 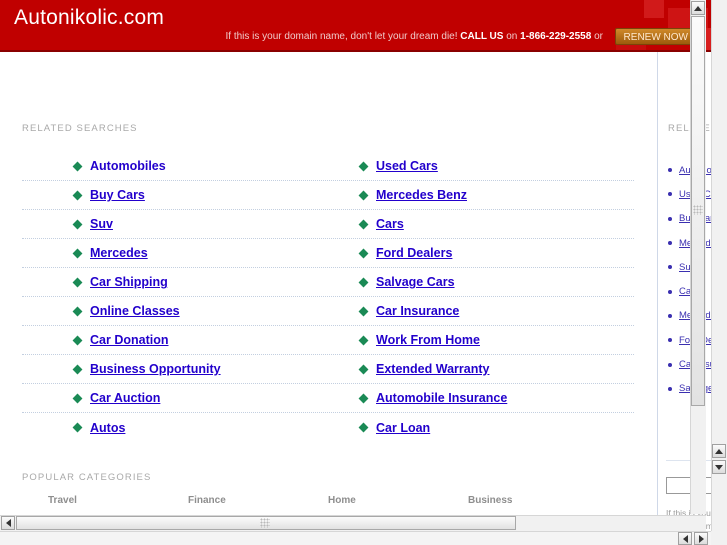 I want to click on related-search-cell-left: Online Classes, so click(x=175, y=311).